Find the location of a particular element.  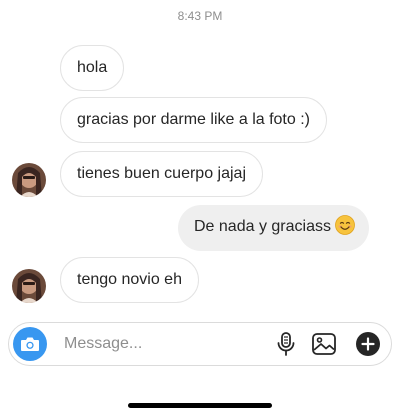

camera-icon is located at coordinates (30, 344).